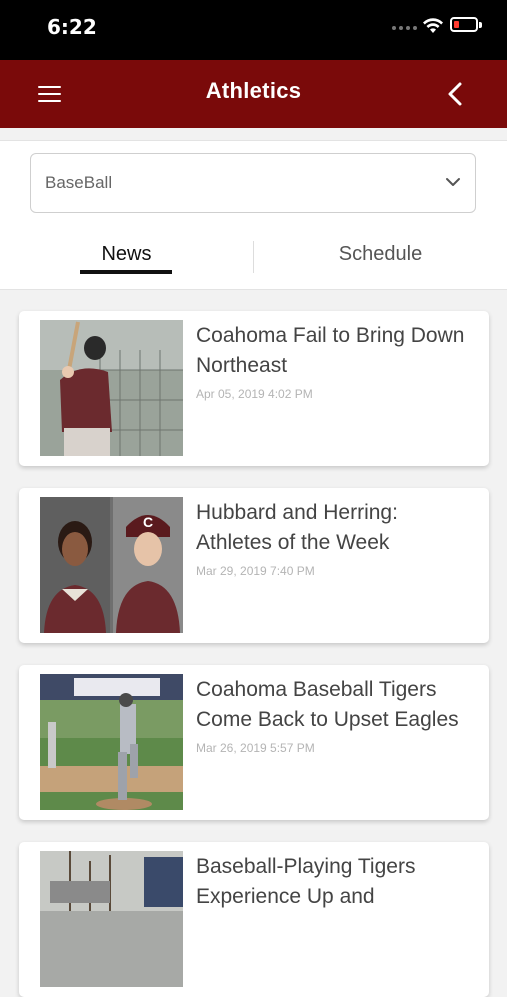 The height and width of the screenshot is (997, 507). What do you see at coordinates (253, 90) in the screenshot?
I see `page-title: Athletics` at bounding box center [253, 90].